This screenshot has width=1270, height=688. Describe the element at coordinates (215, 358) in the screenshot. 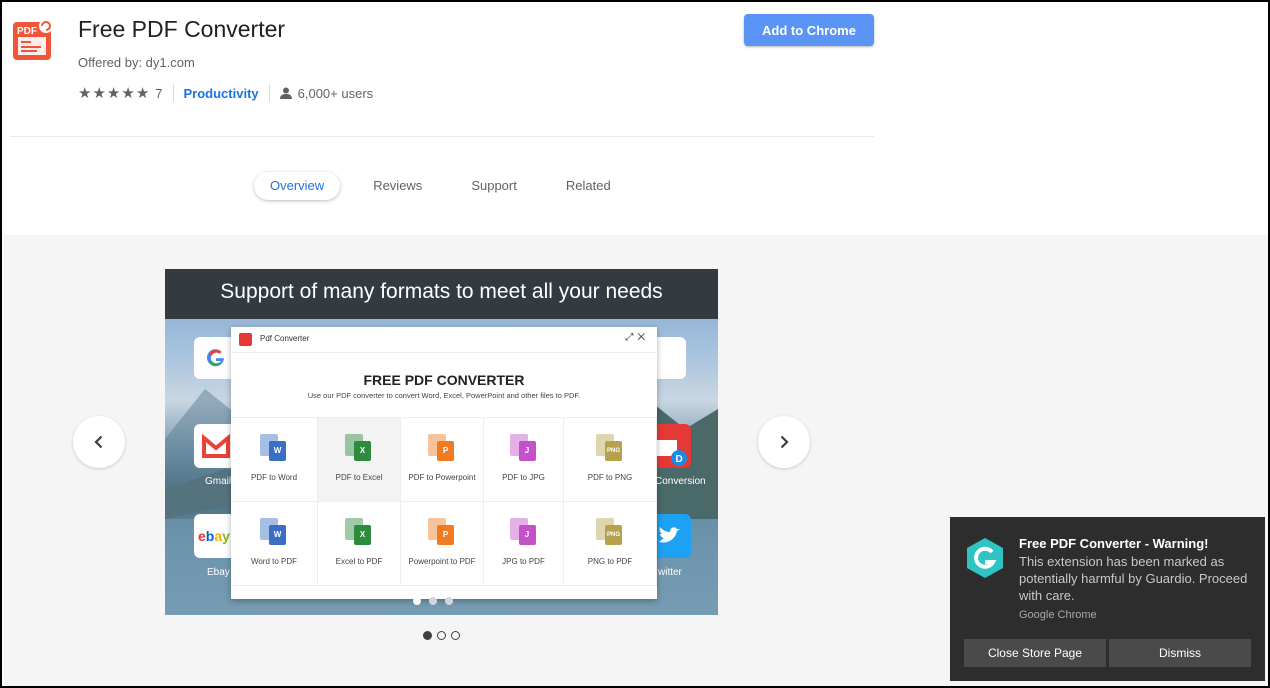

I see `google-icon` at that location.